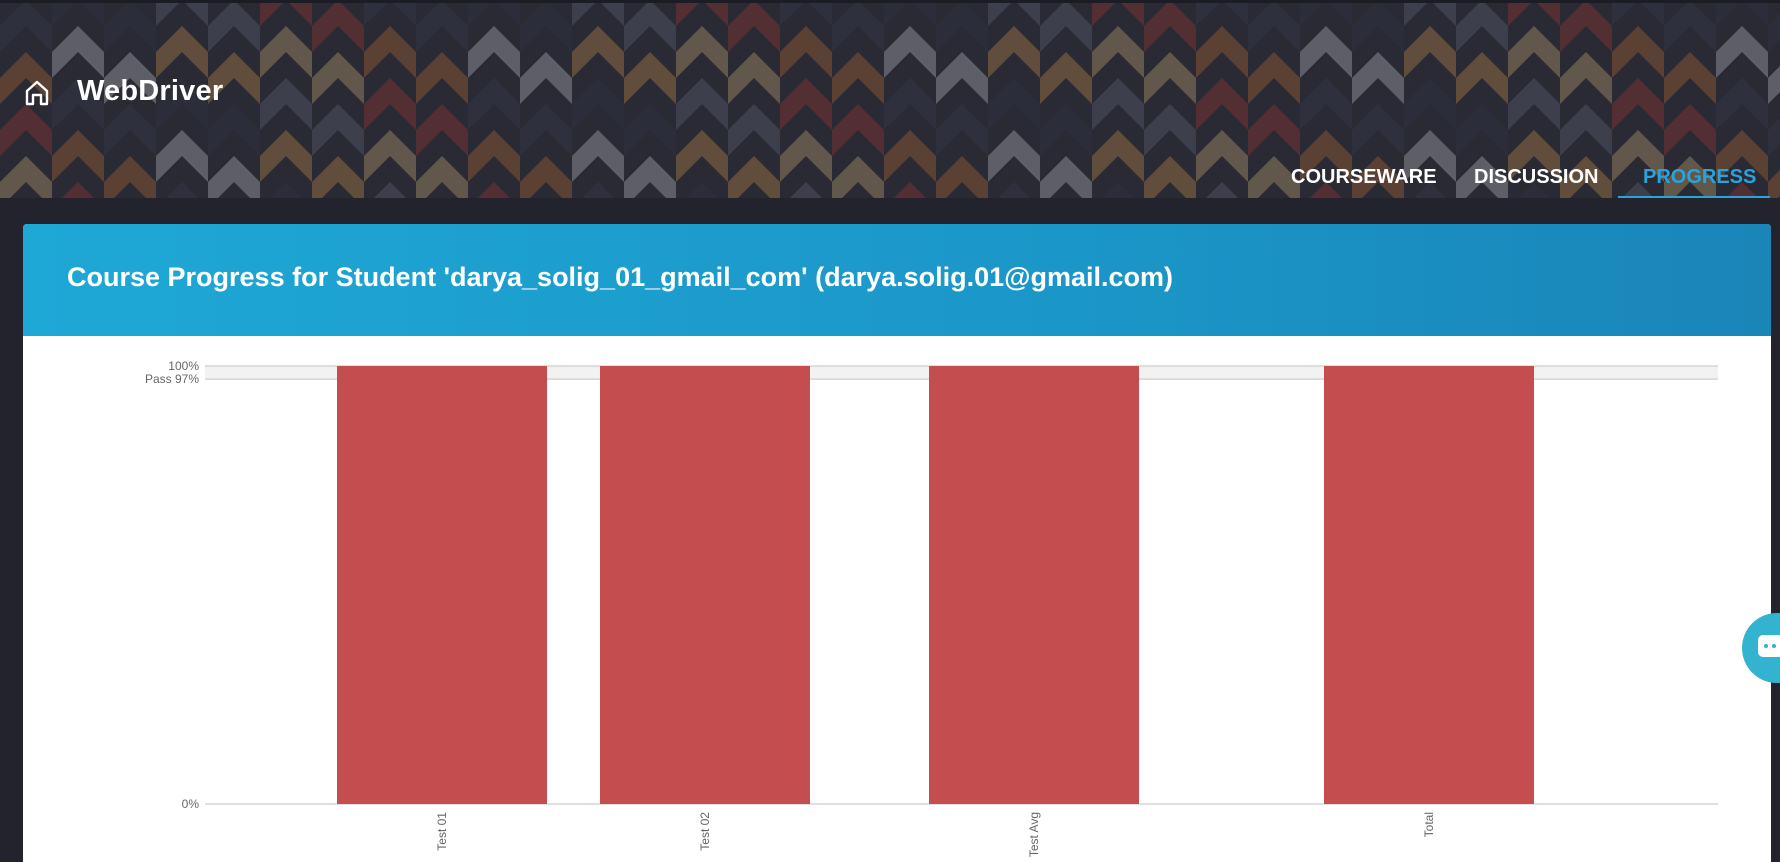 The image size is (1780, 862). What do you see at coordinates (37, 93) in the screenshot?
I see `home-icon` at bounding box center [37, 93].